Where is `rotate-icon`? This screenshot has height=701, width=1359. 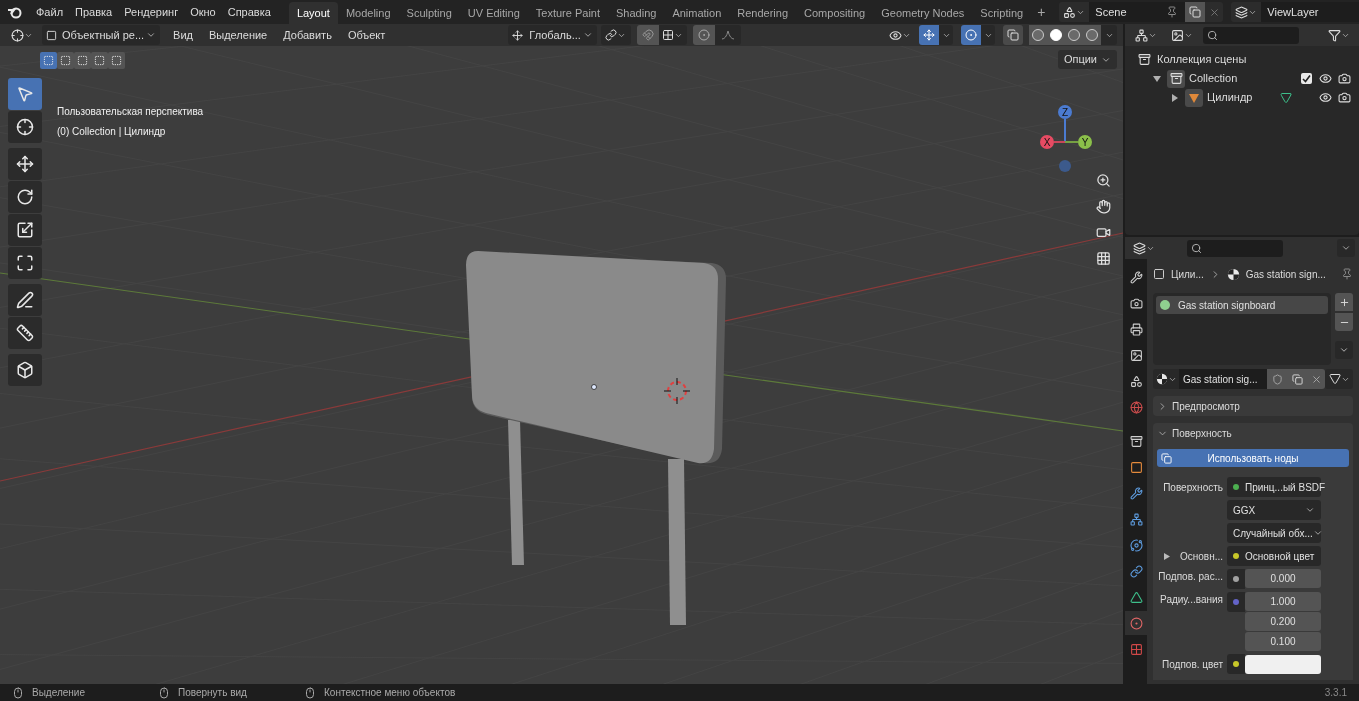
rotate-icon is located at coordinates (25, 197).